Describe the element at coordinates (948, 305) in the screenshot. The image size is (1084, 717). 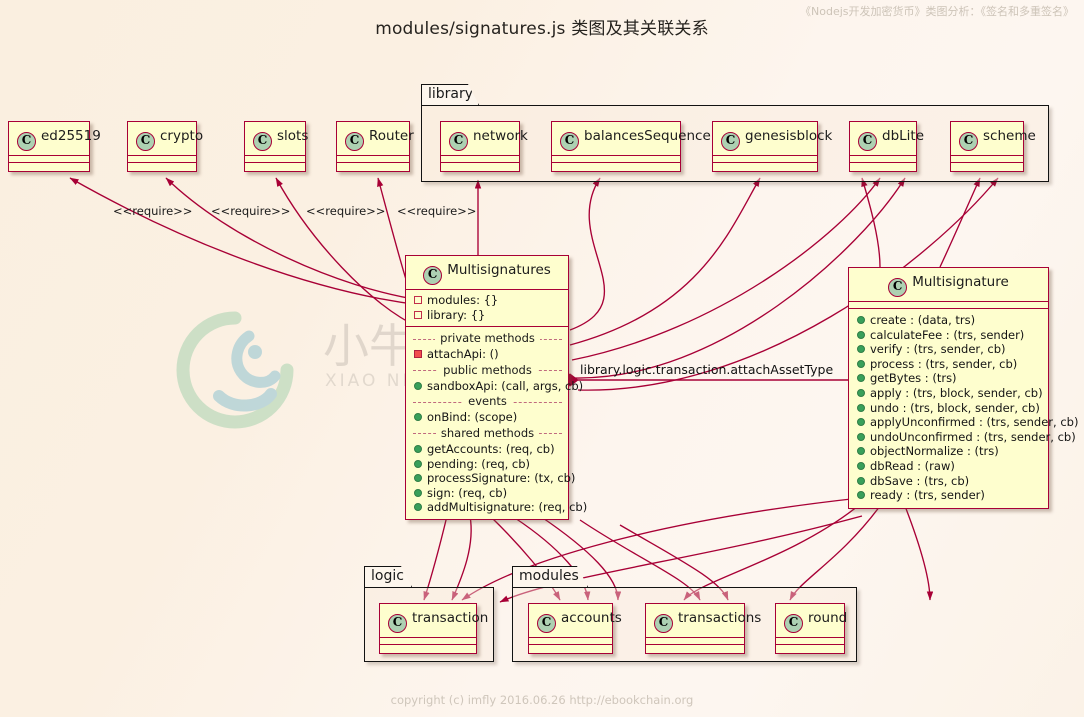
I see `class-multisignature-attrs` at that location.